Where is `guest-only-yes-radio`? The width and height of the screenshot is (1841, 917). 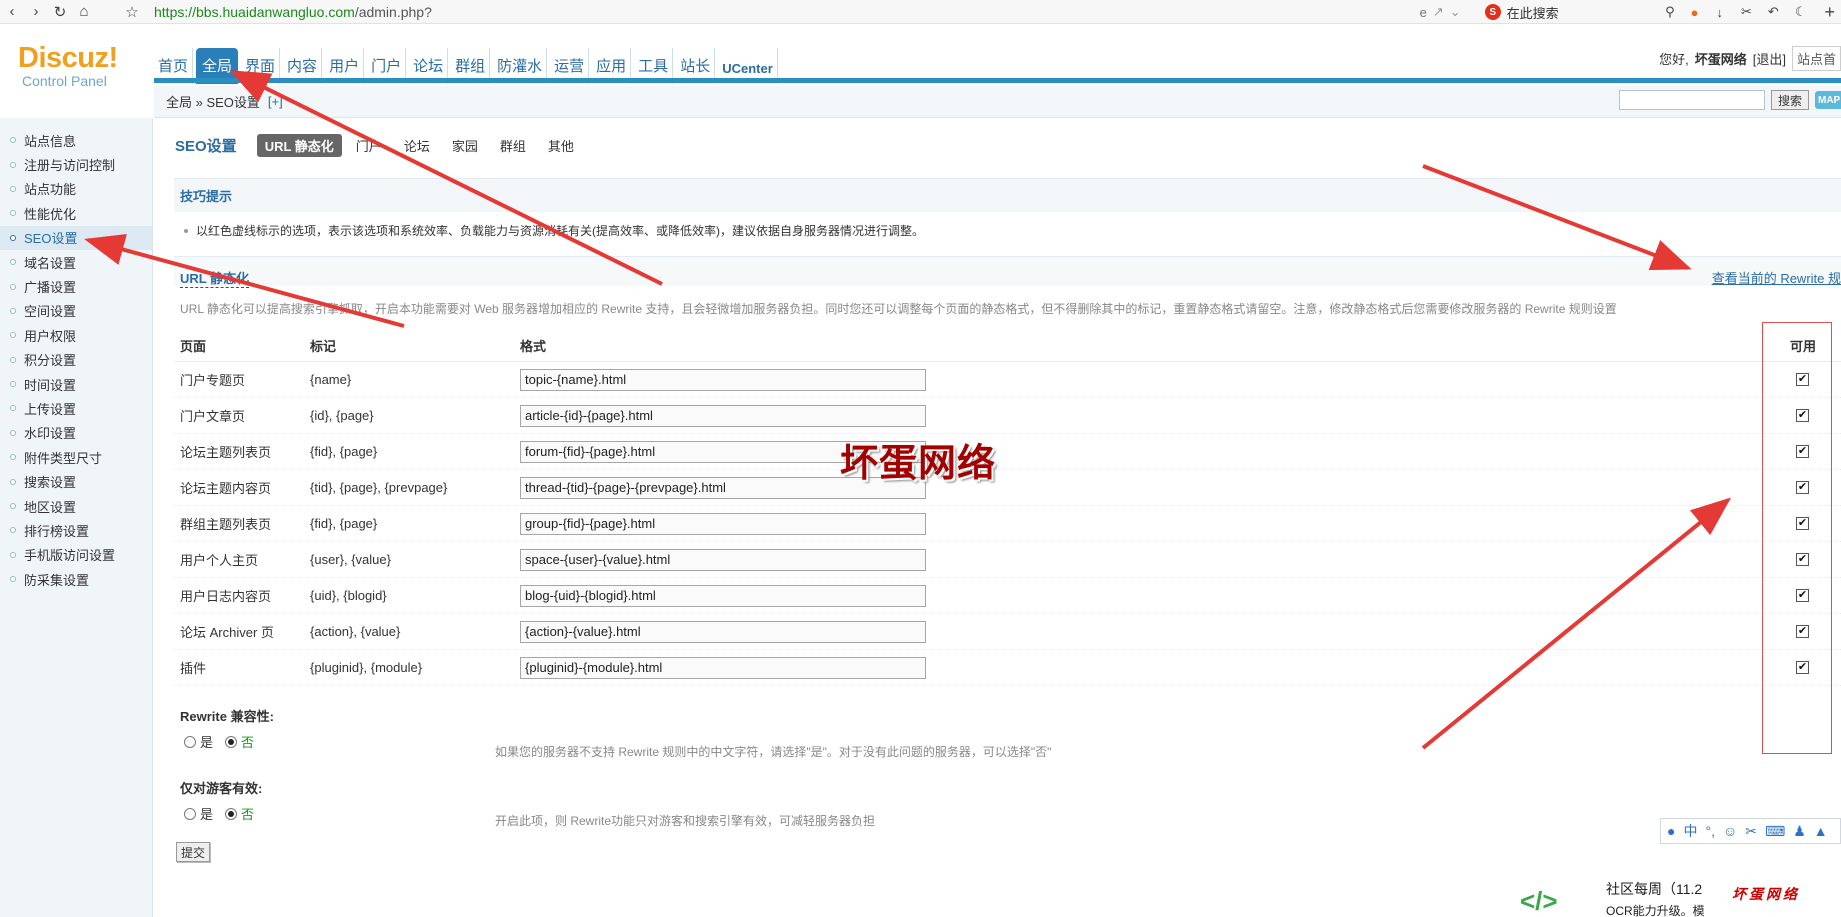
guest-only-yes-radio is located at coordinates (190, 813).